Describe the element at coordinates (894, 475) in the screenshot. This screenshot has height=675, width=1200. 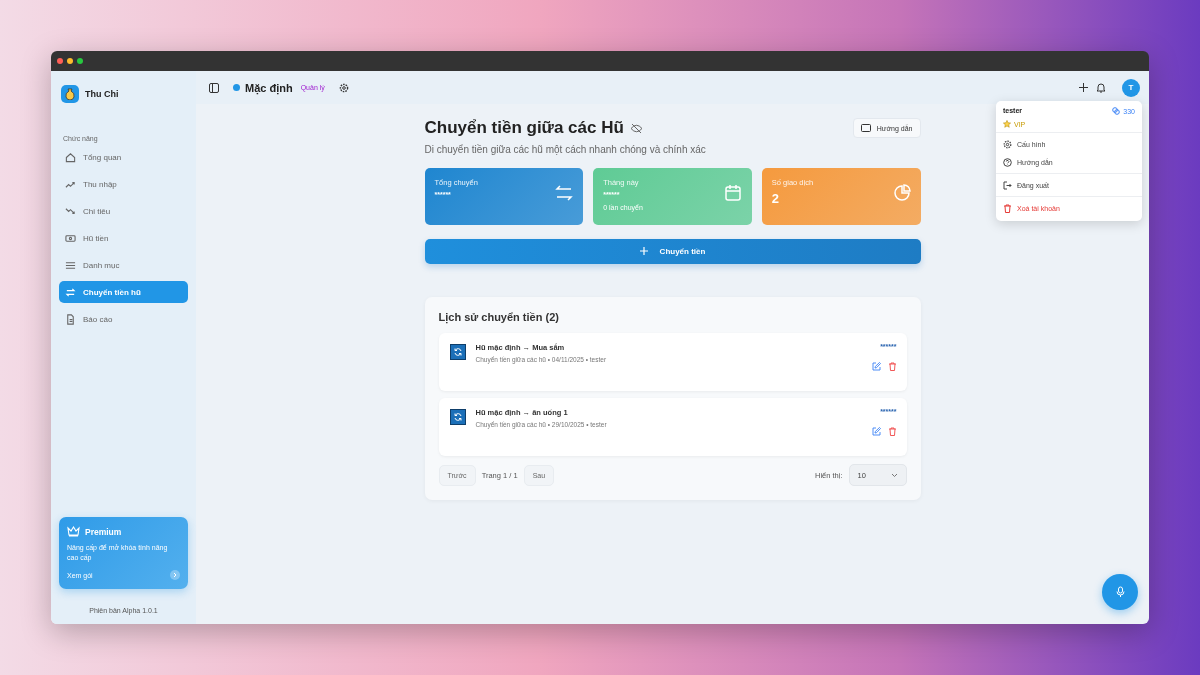
I see `chevron-down-icon` at that location.